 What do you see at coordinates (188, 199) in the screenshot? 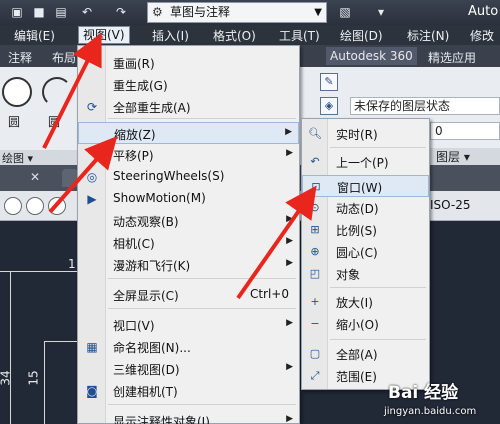
I see `menu-item: ▶ ShowMotion(M)` at bounding box center [188, 199].